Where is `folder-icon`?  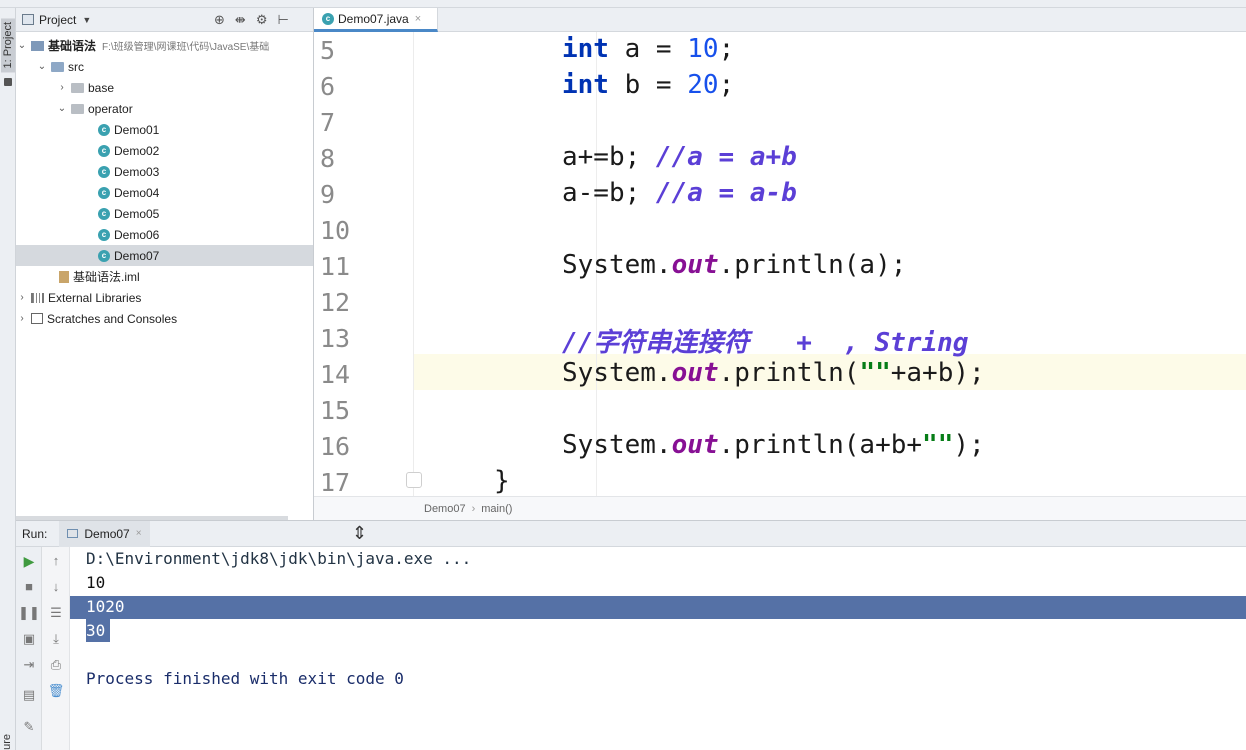 folder-icon is located at coordinates (57, 66).